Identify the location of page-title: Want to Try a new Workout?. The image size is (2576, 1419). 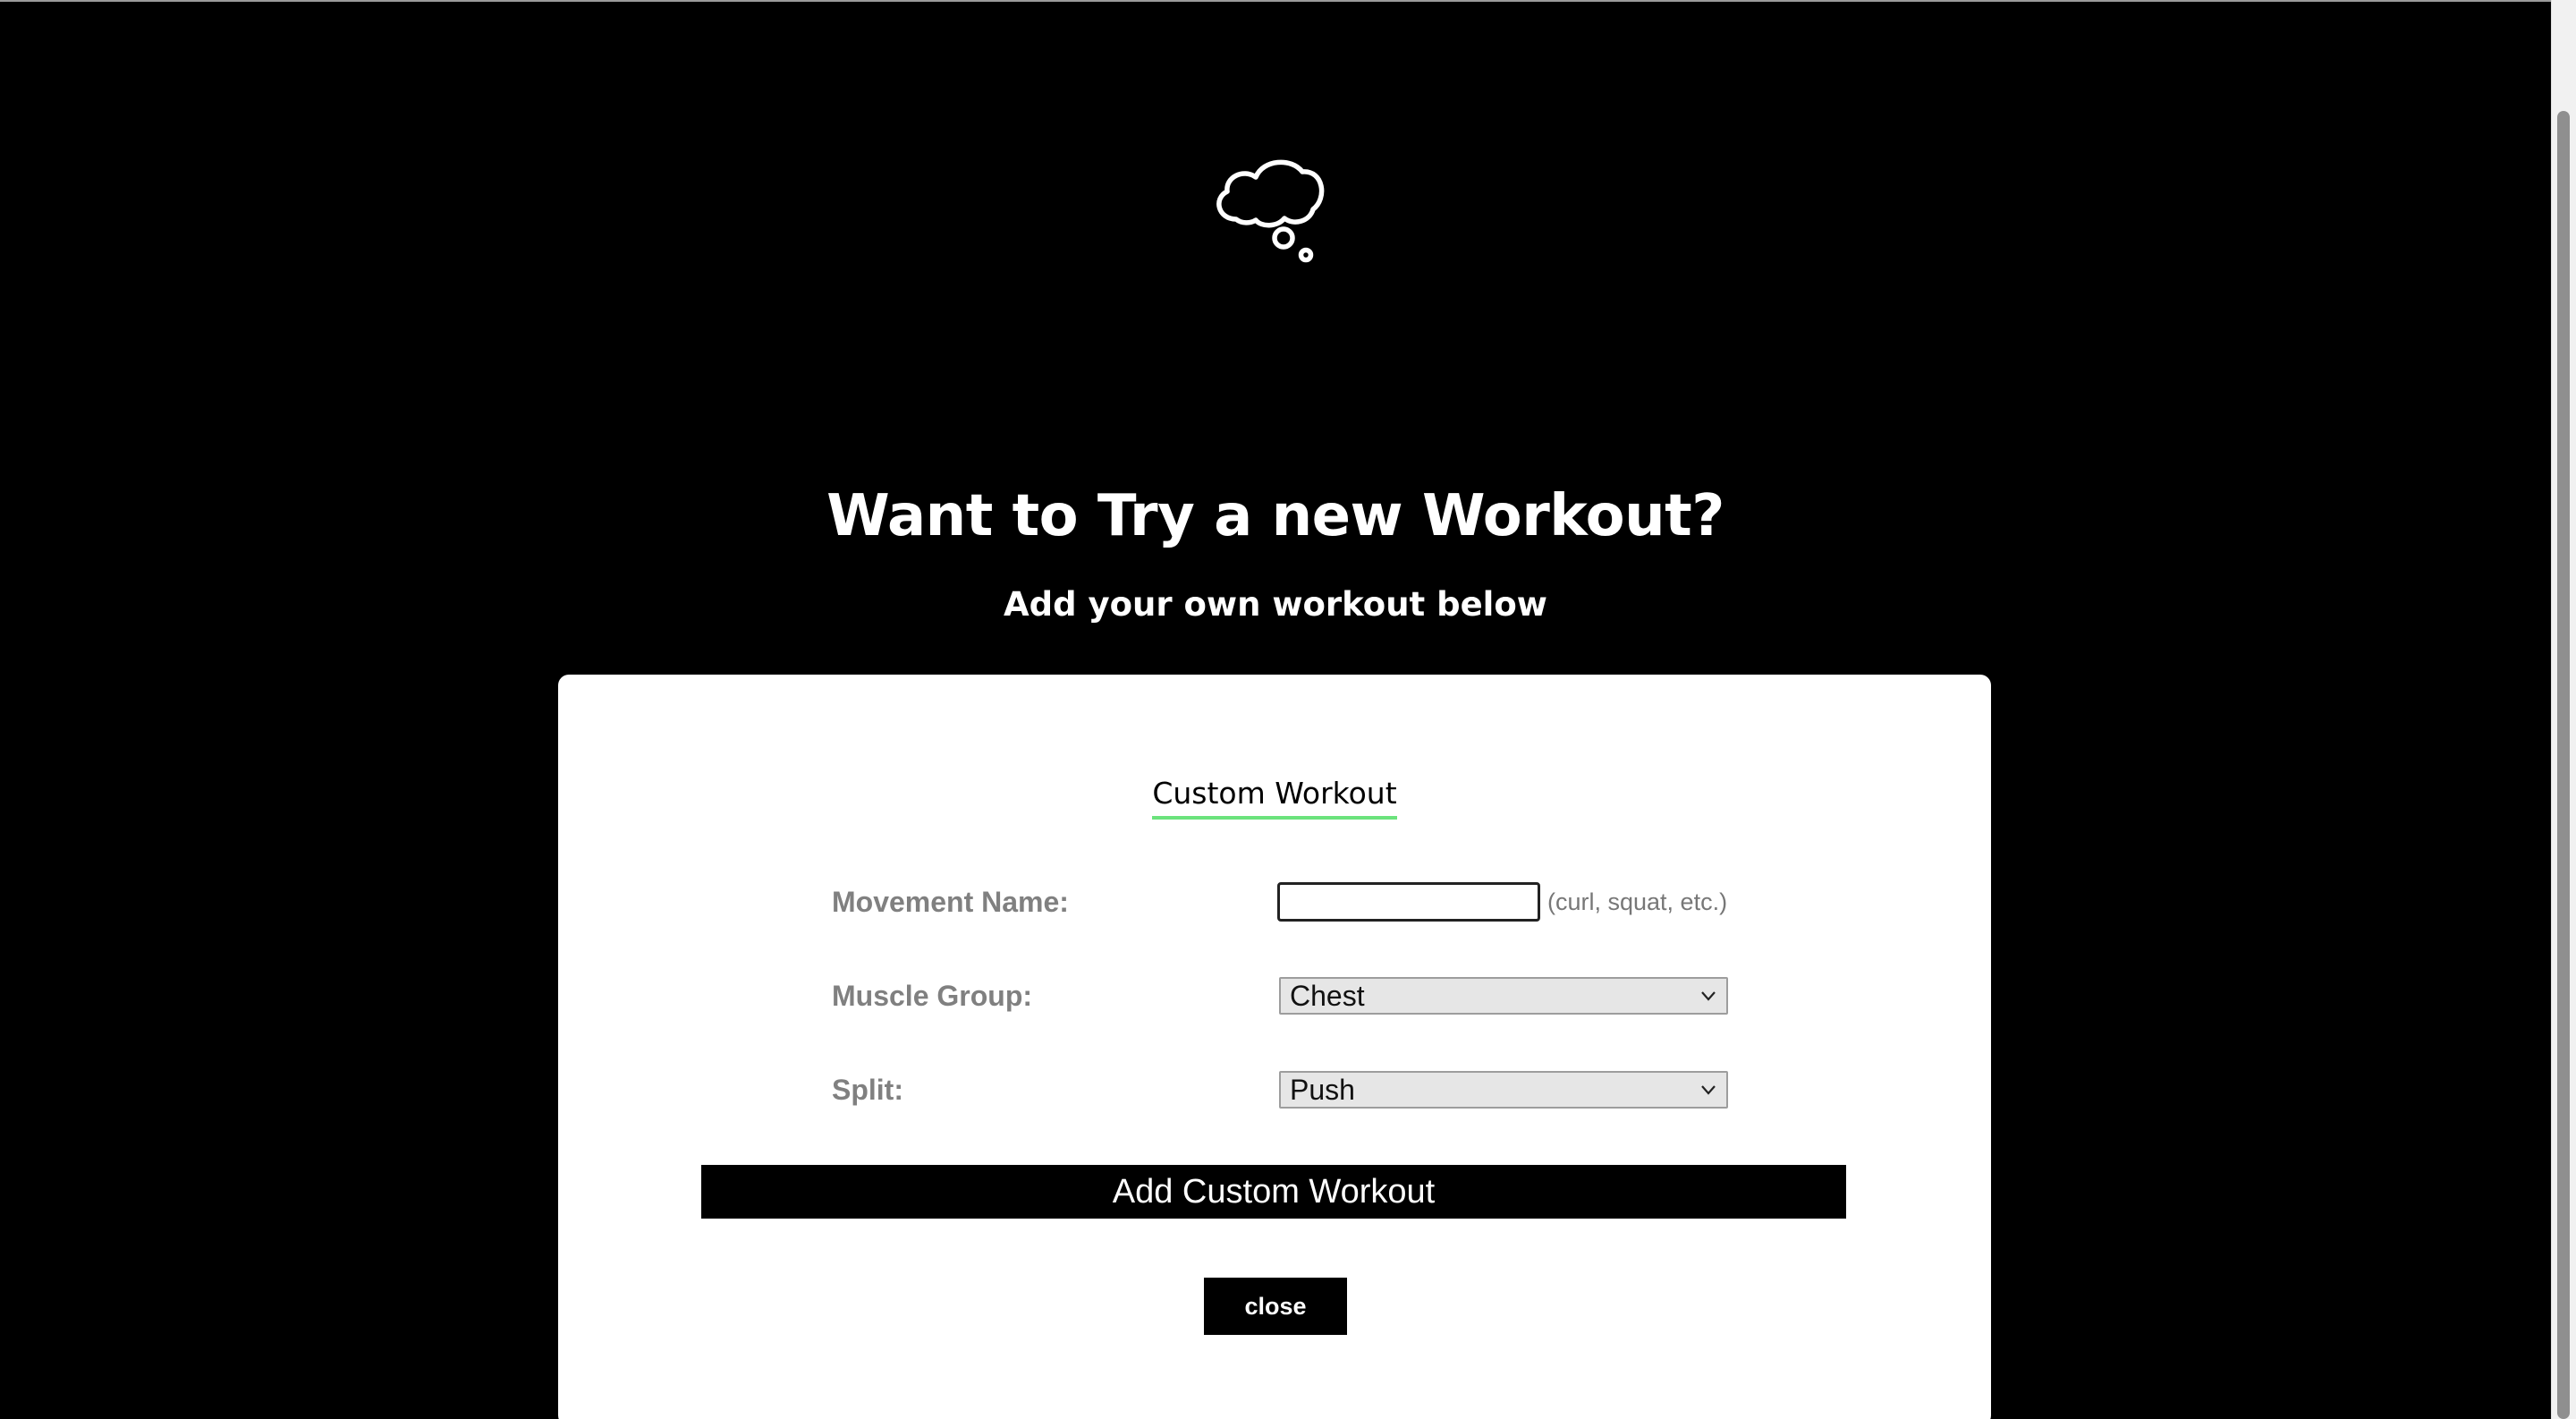
(1275, 516).